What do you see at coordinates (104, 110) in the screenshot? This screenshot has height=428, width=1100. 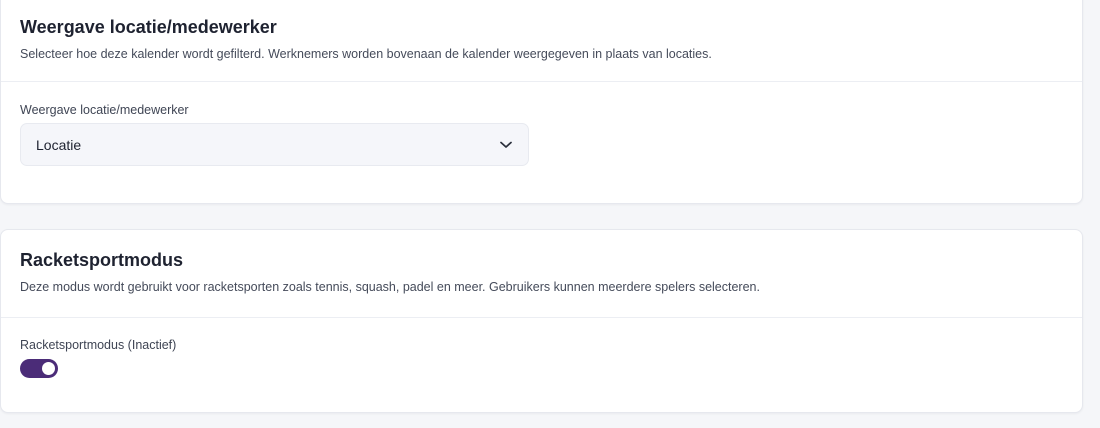 I see `display-mode-label: Weergave locatie/medewerker` at bounding box center [104, 110].